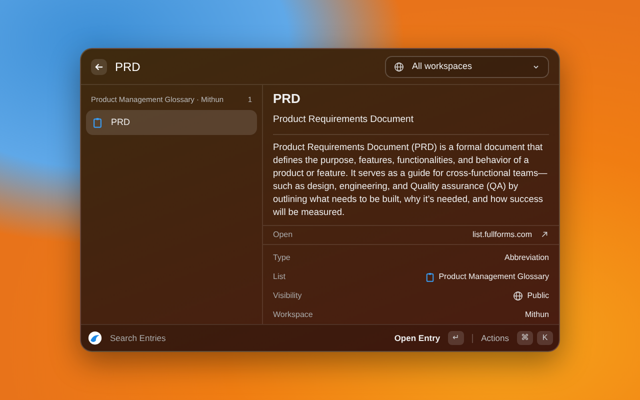 This screenshot has height=400, width=640. I want to click on return-key: ↵, so click(456, 338).